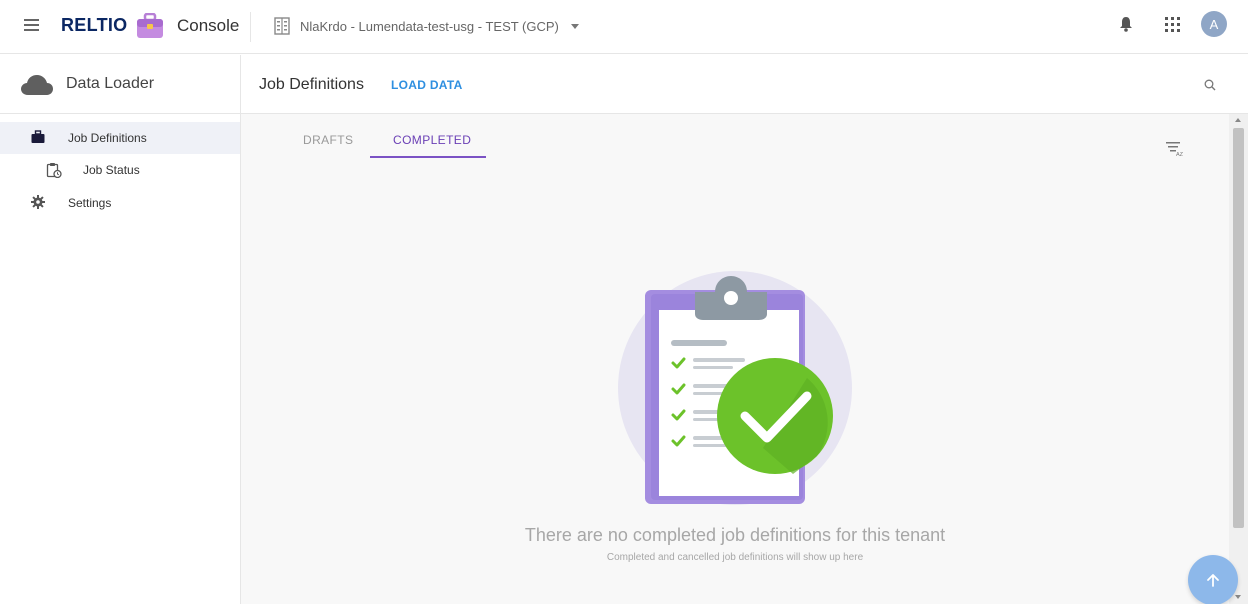 This screenshot has height=604, width=1248. What do you see at coordinates (1176, 149) in the screenshot?
I see `sort-filter-icon: AZ` at bounding box center [1176, 149].